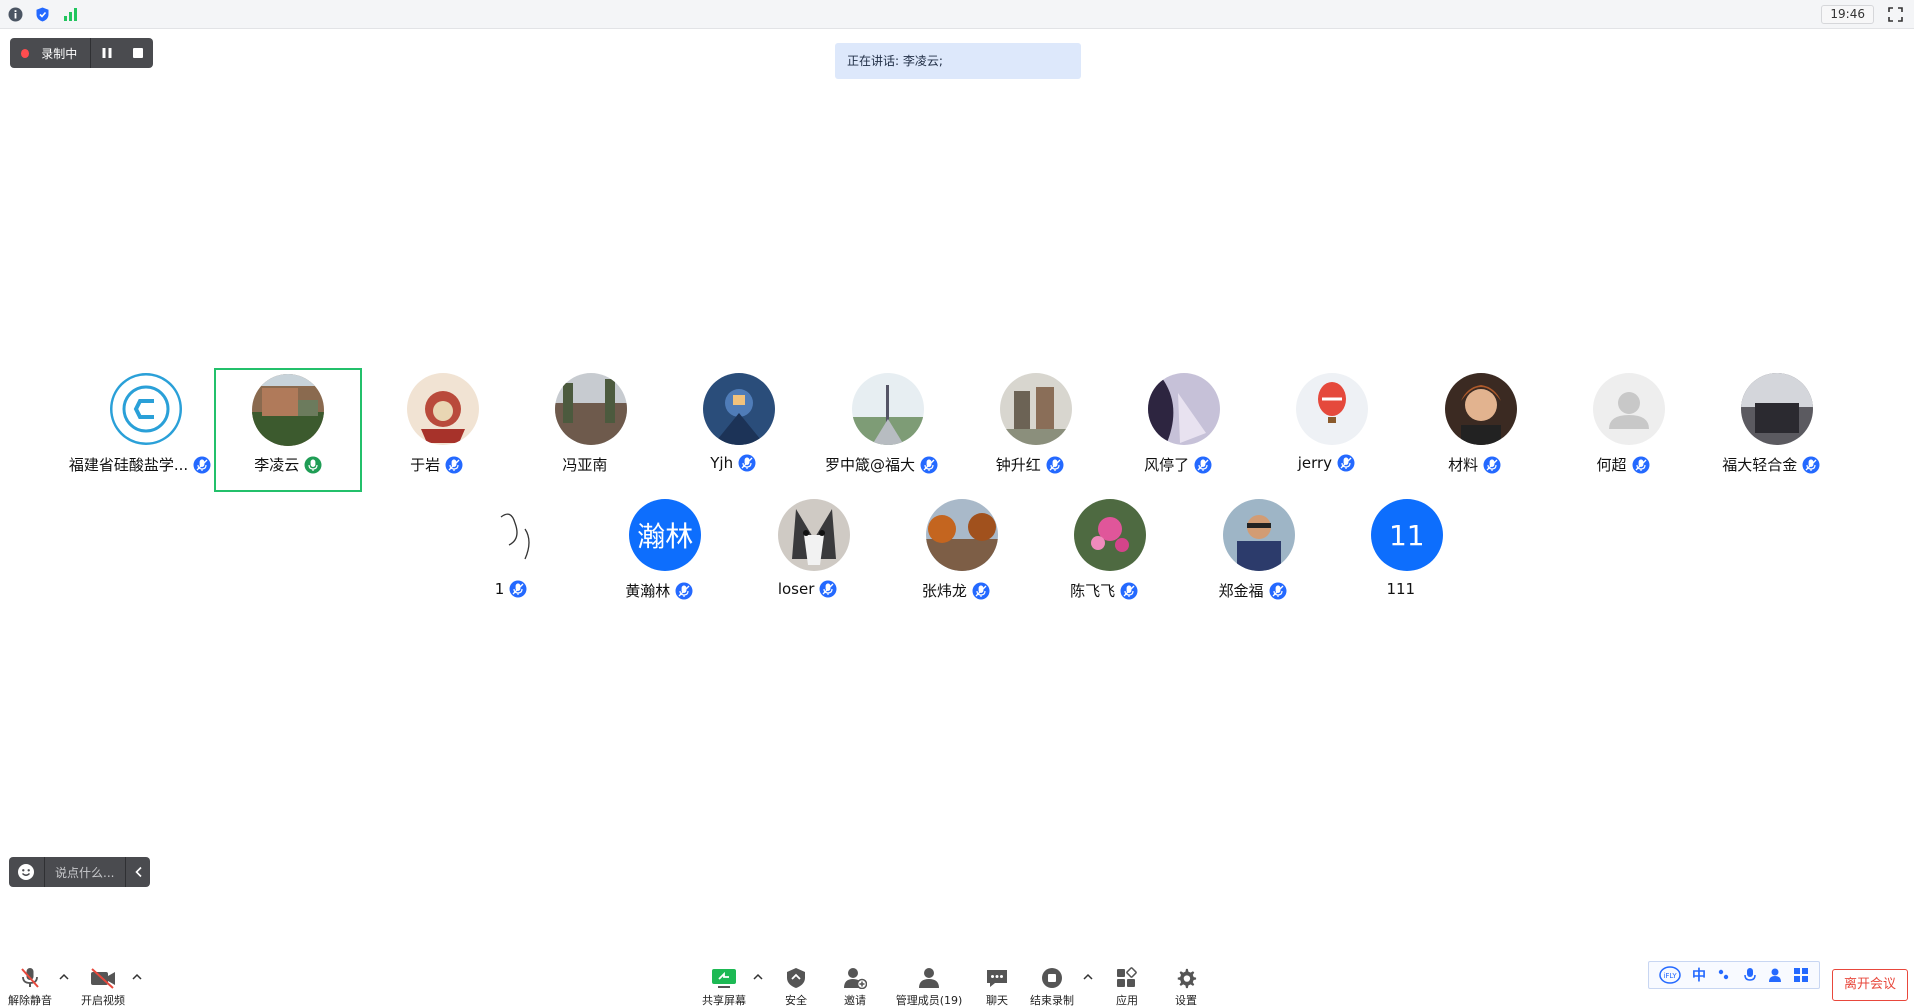 The width and height of the screenshot is (1914, 1008). I want to click on share-screen-label: 共享屏幕, so click(724, 1000).